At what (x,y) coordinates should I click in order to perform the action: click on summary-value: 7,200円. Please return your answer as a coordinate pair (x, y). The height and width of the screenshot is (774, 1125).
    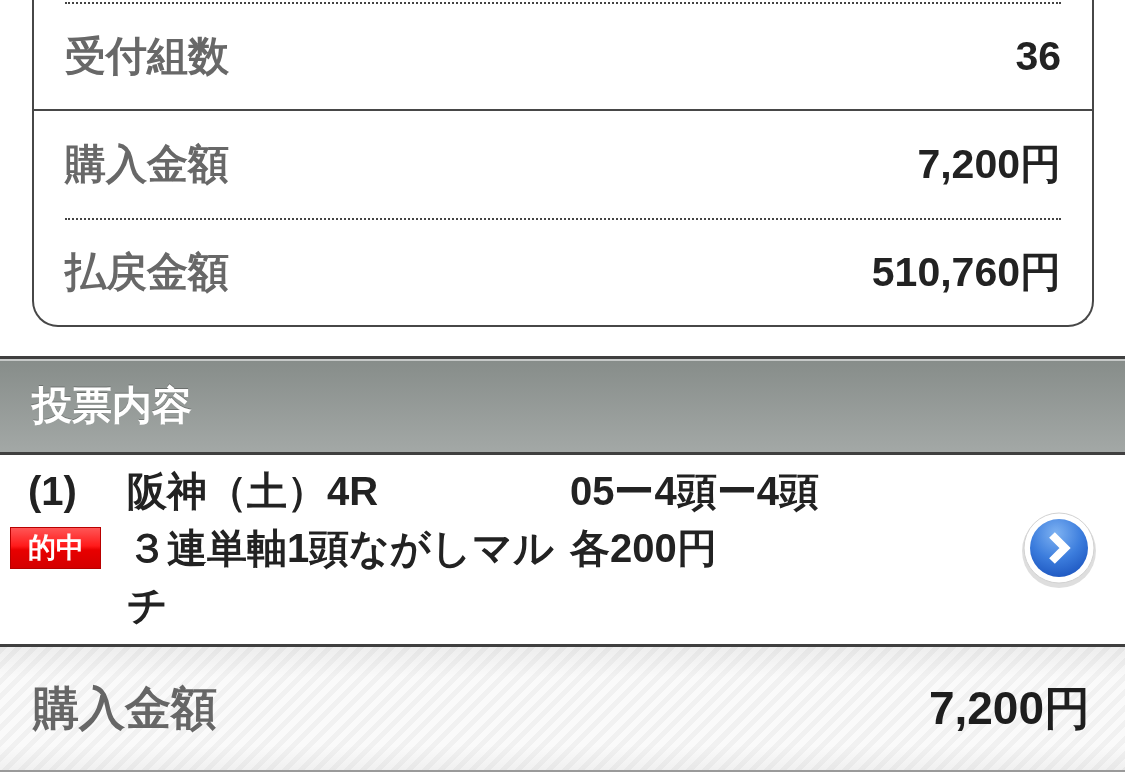
    Looking at the image, I should click on (989, 164).